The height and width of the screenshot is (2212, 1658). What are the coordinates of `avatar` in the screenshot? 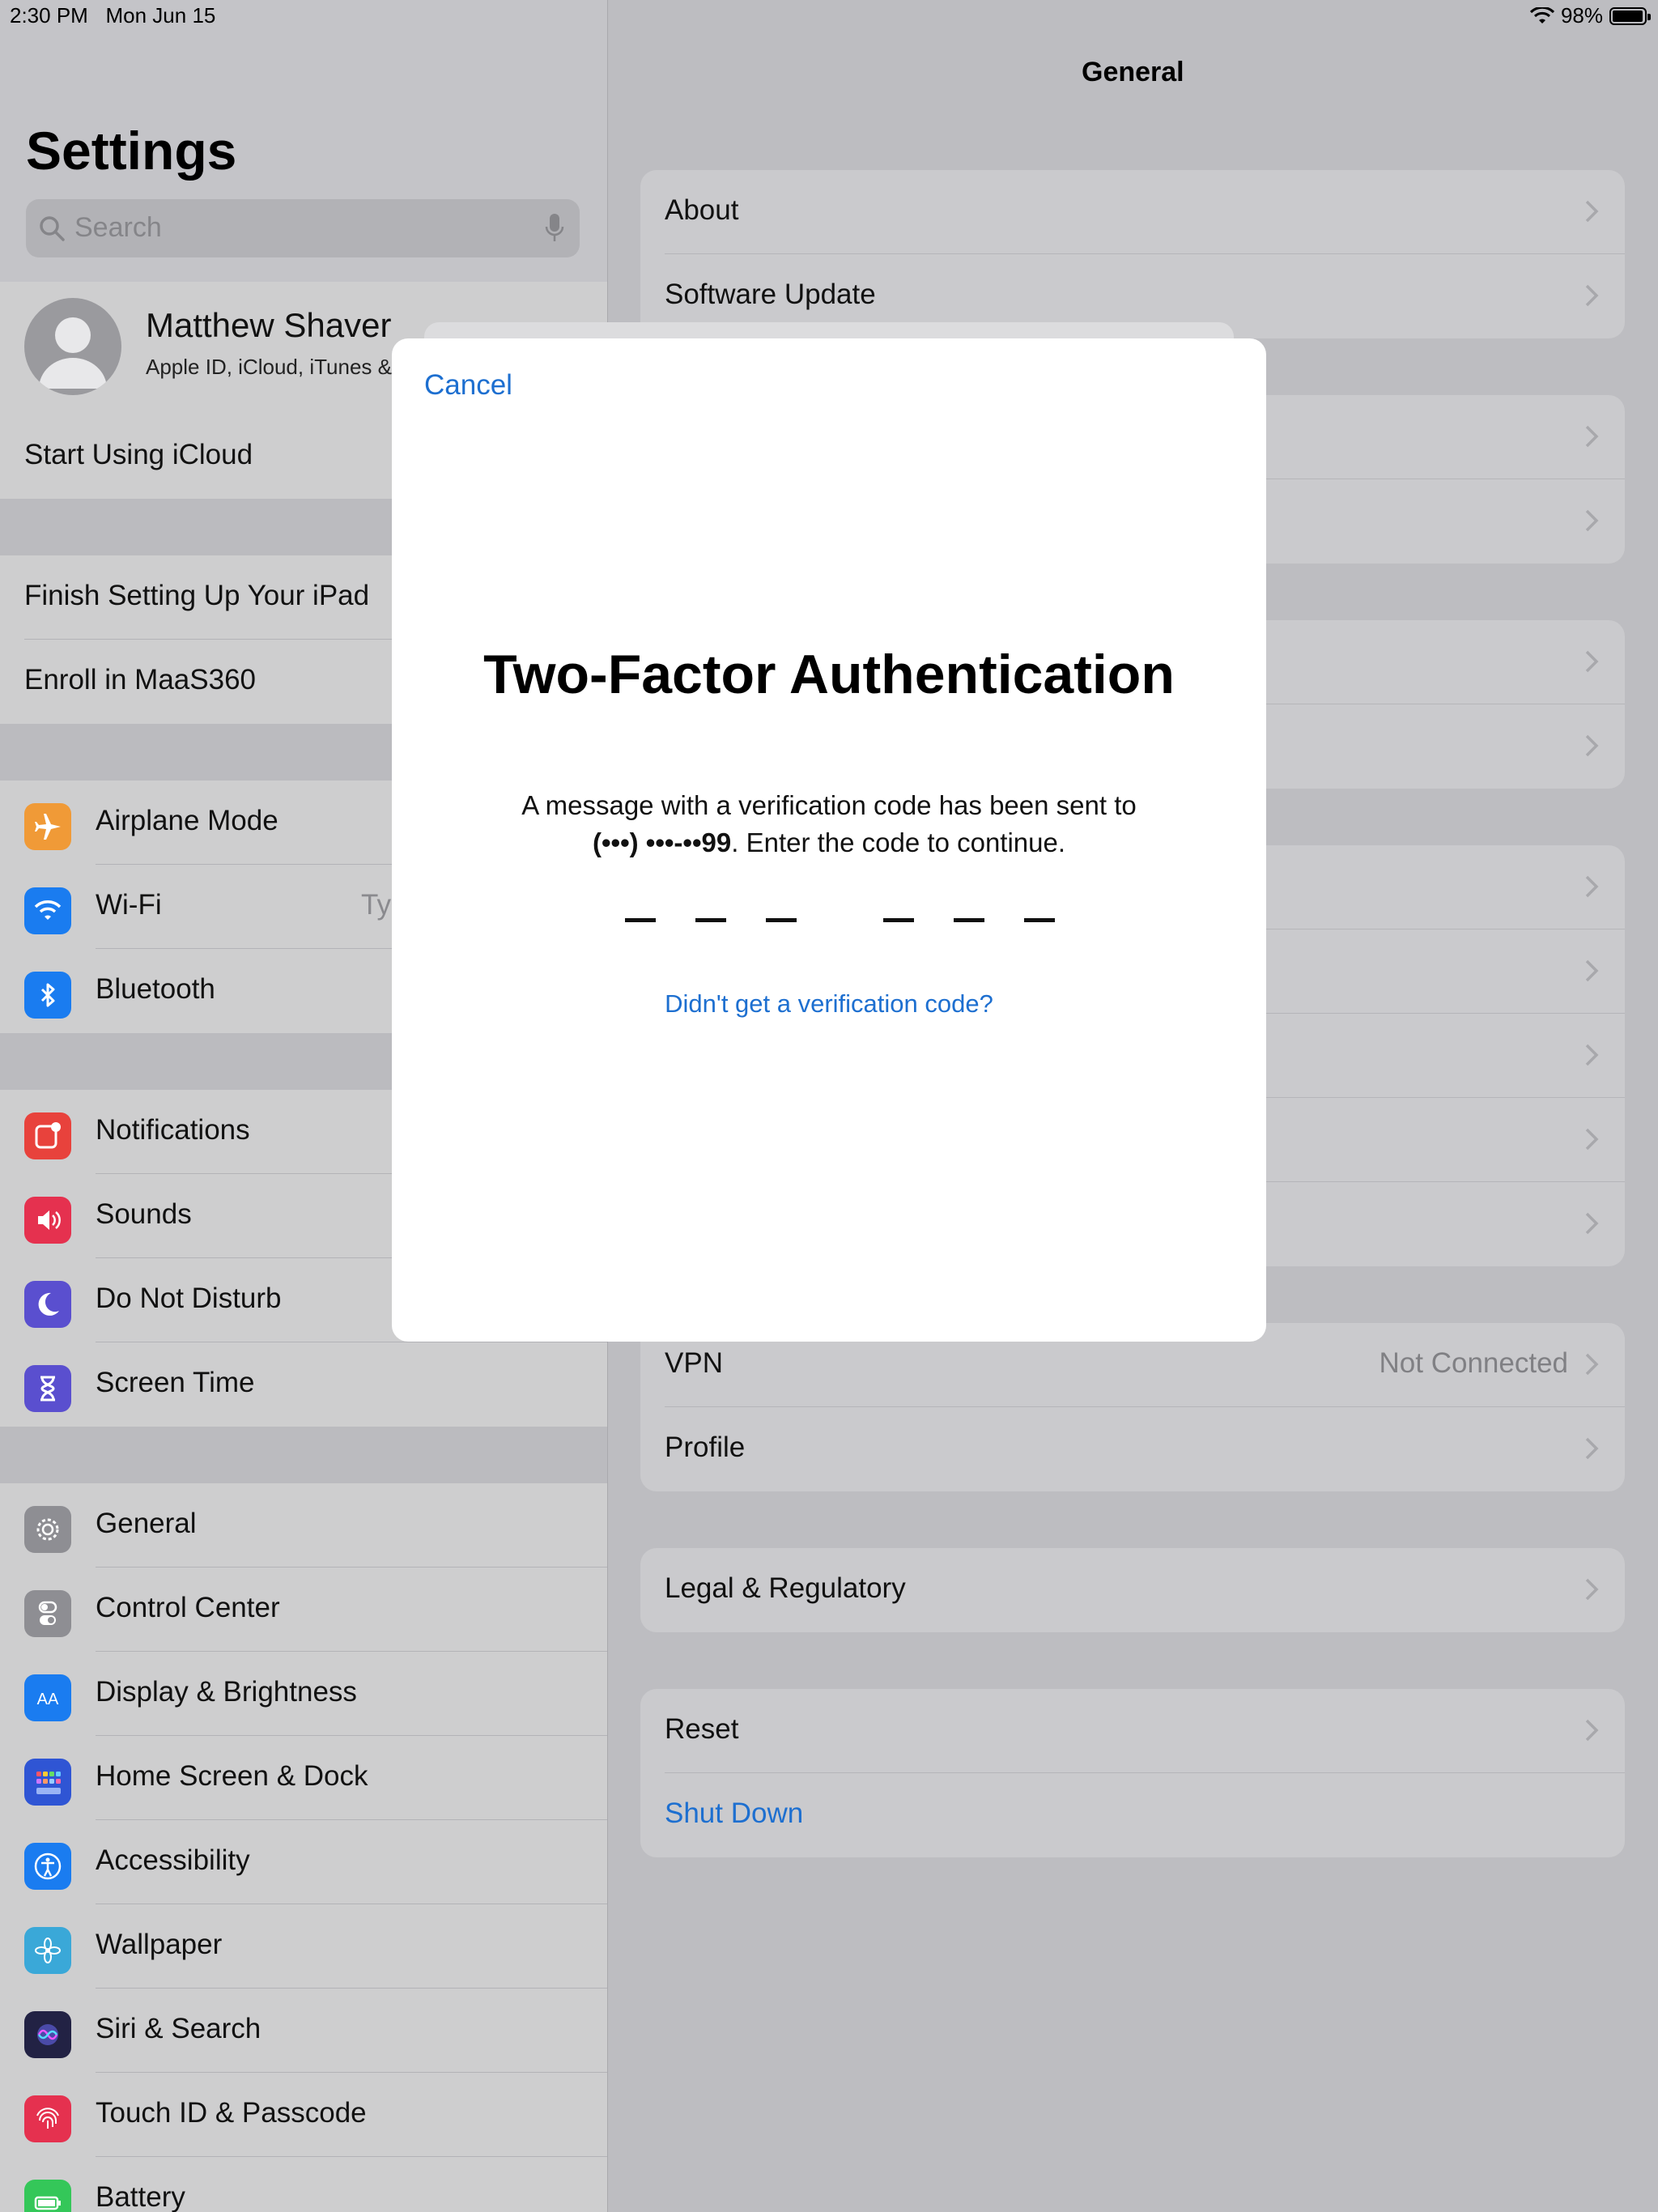 It's located at (72, 347).